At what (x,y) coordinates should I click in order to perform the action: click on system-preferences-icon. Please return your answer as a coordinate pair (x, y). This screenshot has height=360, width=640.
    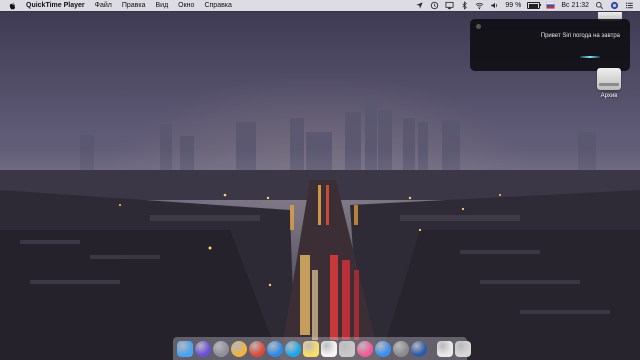
    Looking at the image, I should click on (401, 348).